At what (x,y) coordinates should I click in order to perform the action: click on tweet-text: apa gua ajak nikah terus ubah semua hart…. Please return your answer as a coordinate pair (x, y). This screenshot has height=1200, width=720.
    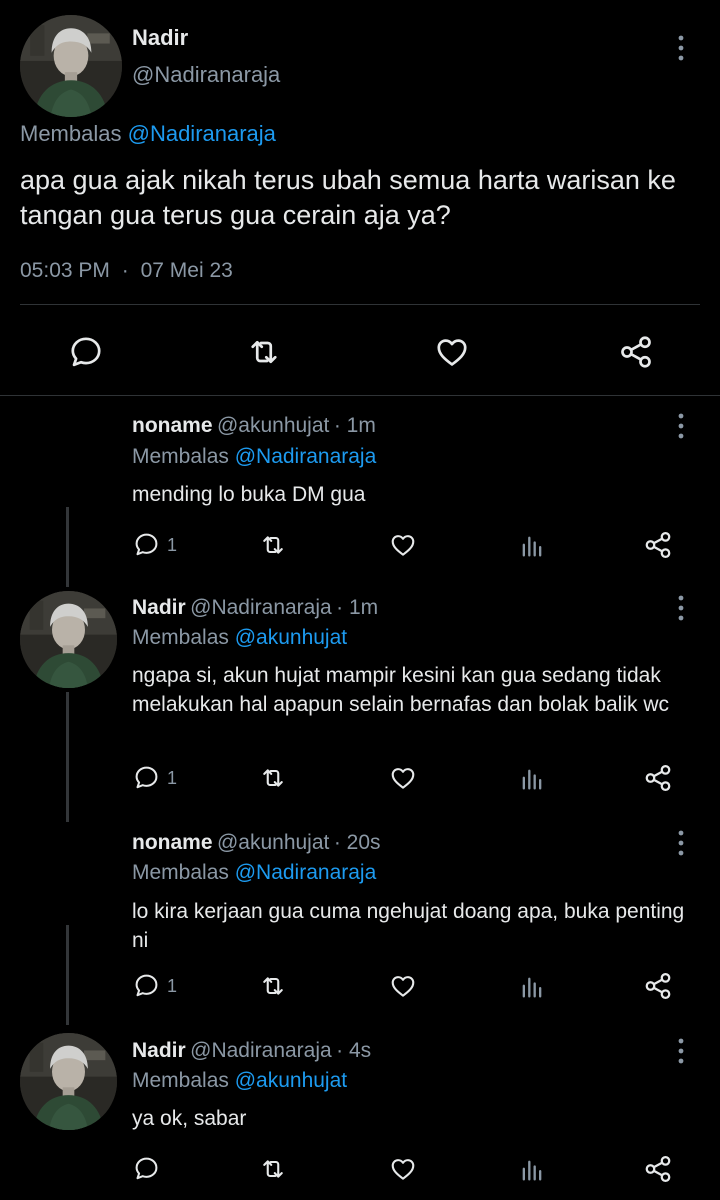
    Looking at the image, I should click on (348, 197).